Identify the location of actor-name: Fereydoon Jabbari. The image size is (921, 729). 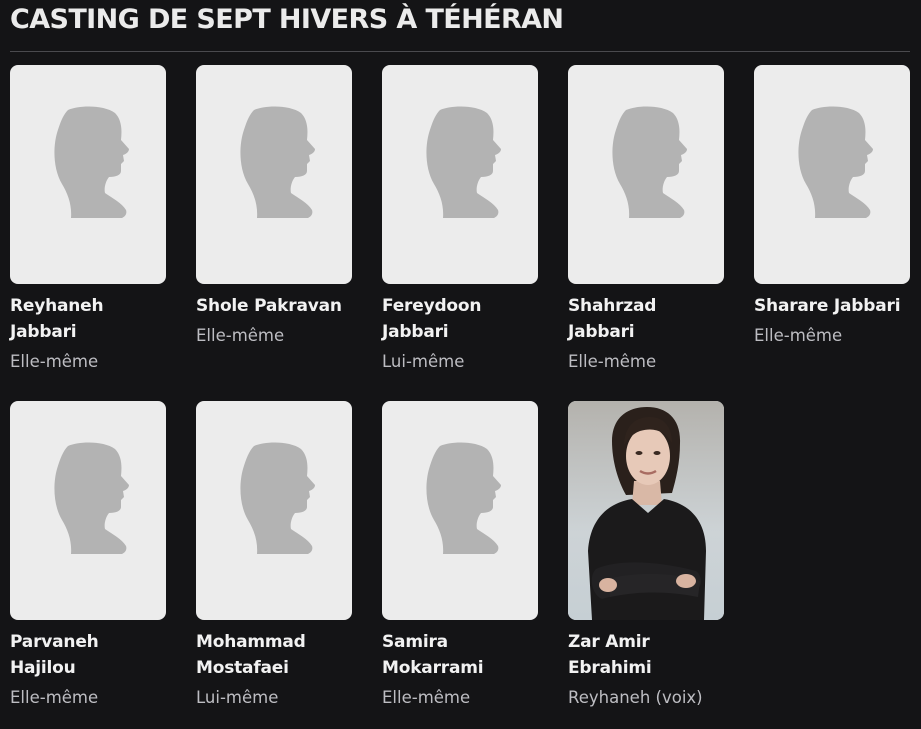
(460, 319).